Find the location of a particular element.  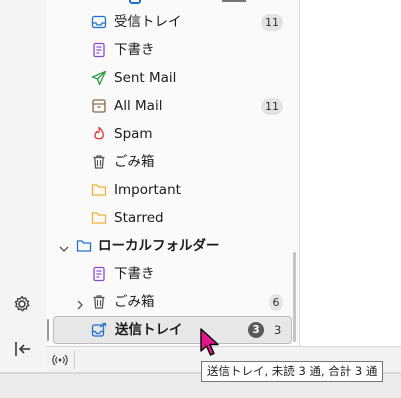

folder-important: Important is located at coordinates (172, 190).